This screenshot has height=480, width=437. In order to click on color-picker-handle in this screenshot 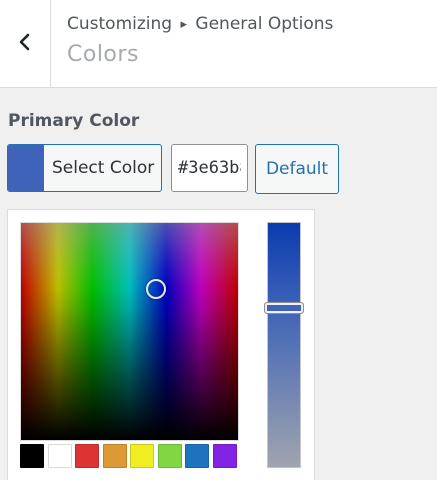, I will do `click(156, 289)`.